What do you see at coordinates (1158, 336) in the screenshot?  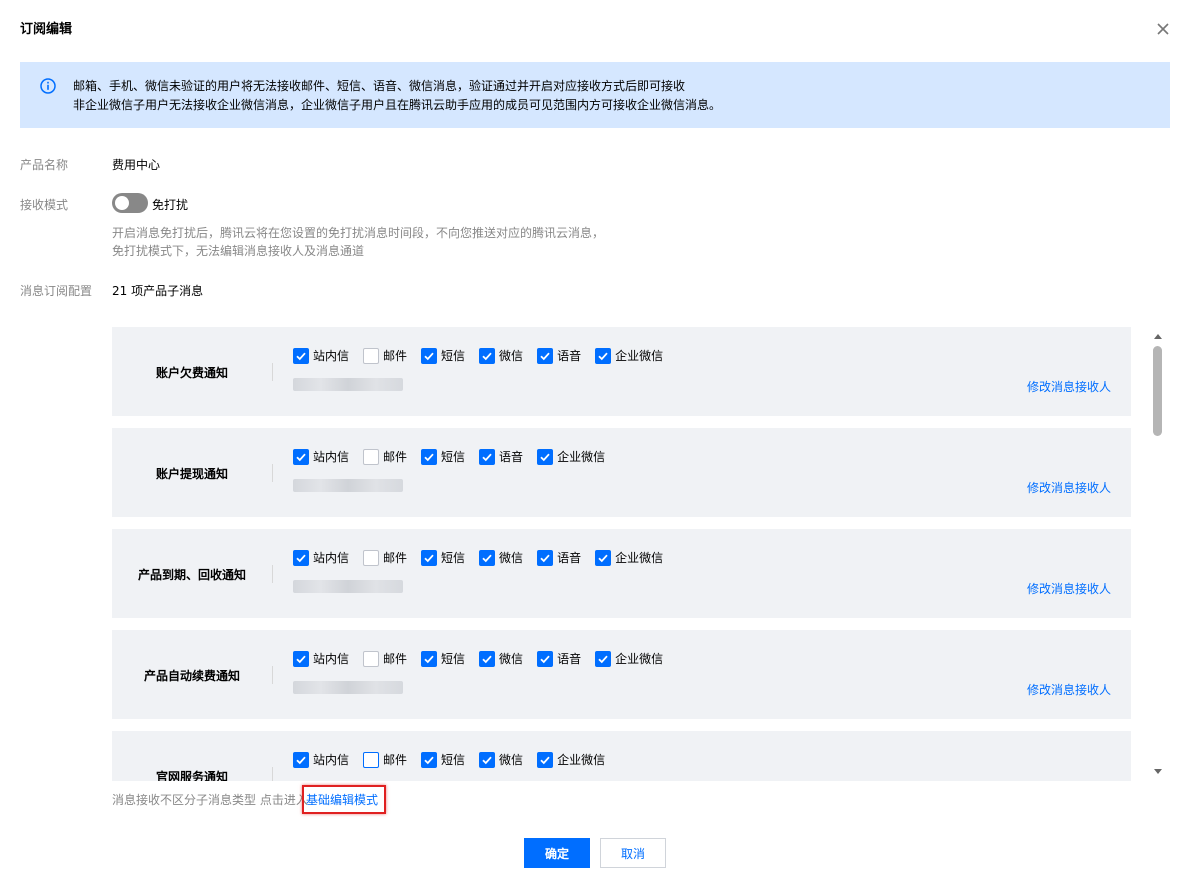 I see `scroll-up-icon` at bounding box center [1158, 336].